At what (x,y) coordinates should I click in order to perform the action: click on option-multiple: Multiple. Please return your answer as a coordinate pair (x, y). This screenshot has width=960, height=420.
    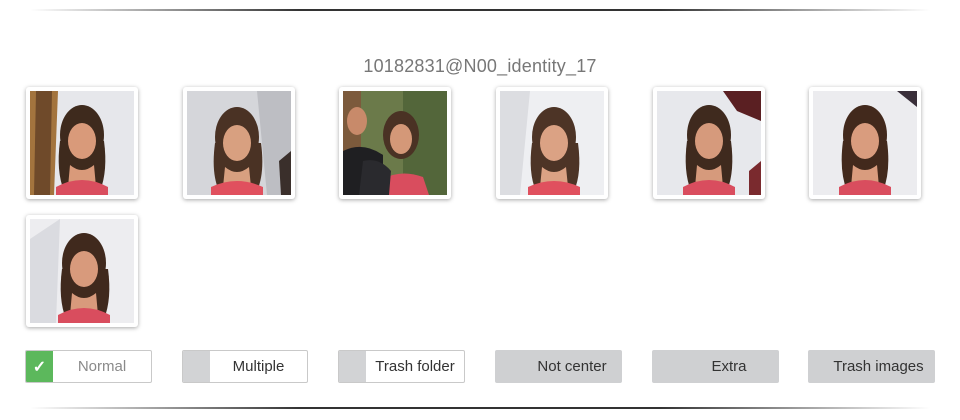
    Looking at the image, I should click on (245, 366).